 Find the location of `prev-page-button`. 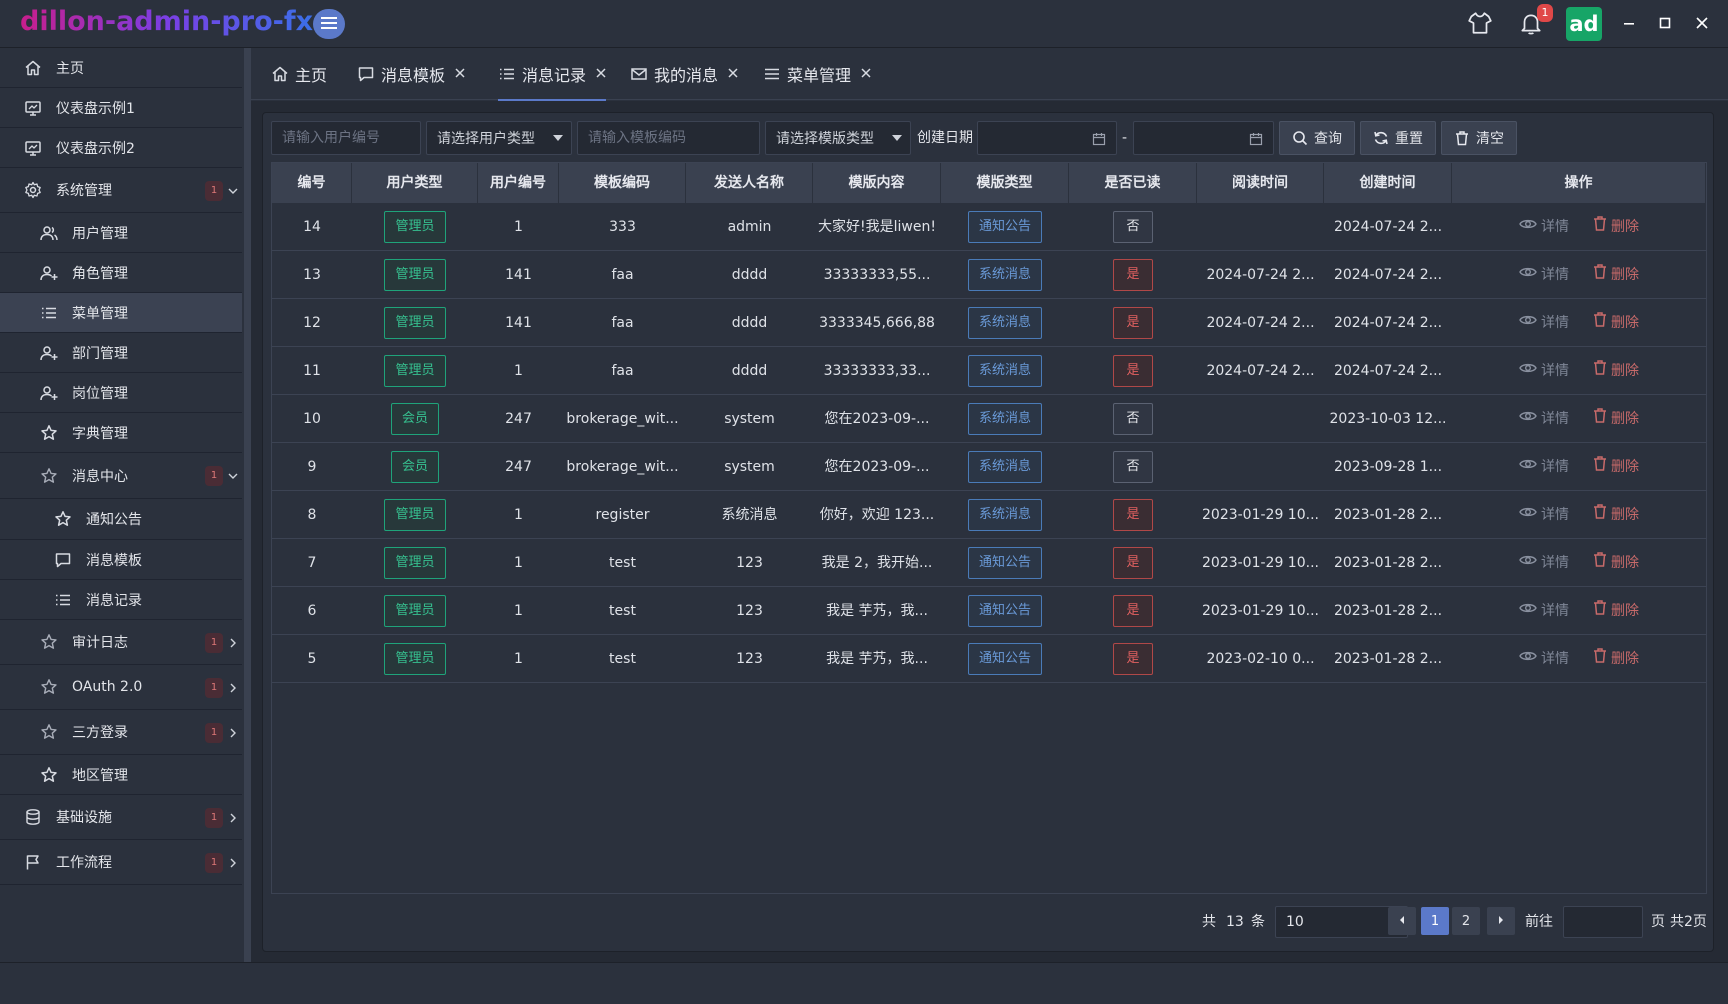

prev-page-button is located at coordinates (1402, 921).